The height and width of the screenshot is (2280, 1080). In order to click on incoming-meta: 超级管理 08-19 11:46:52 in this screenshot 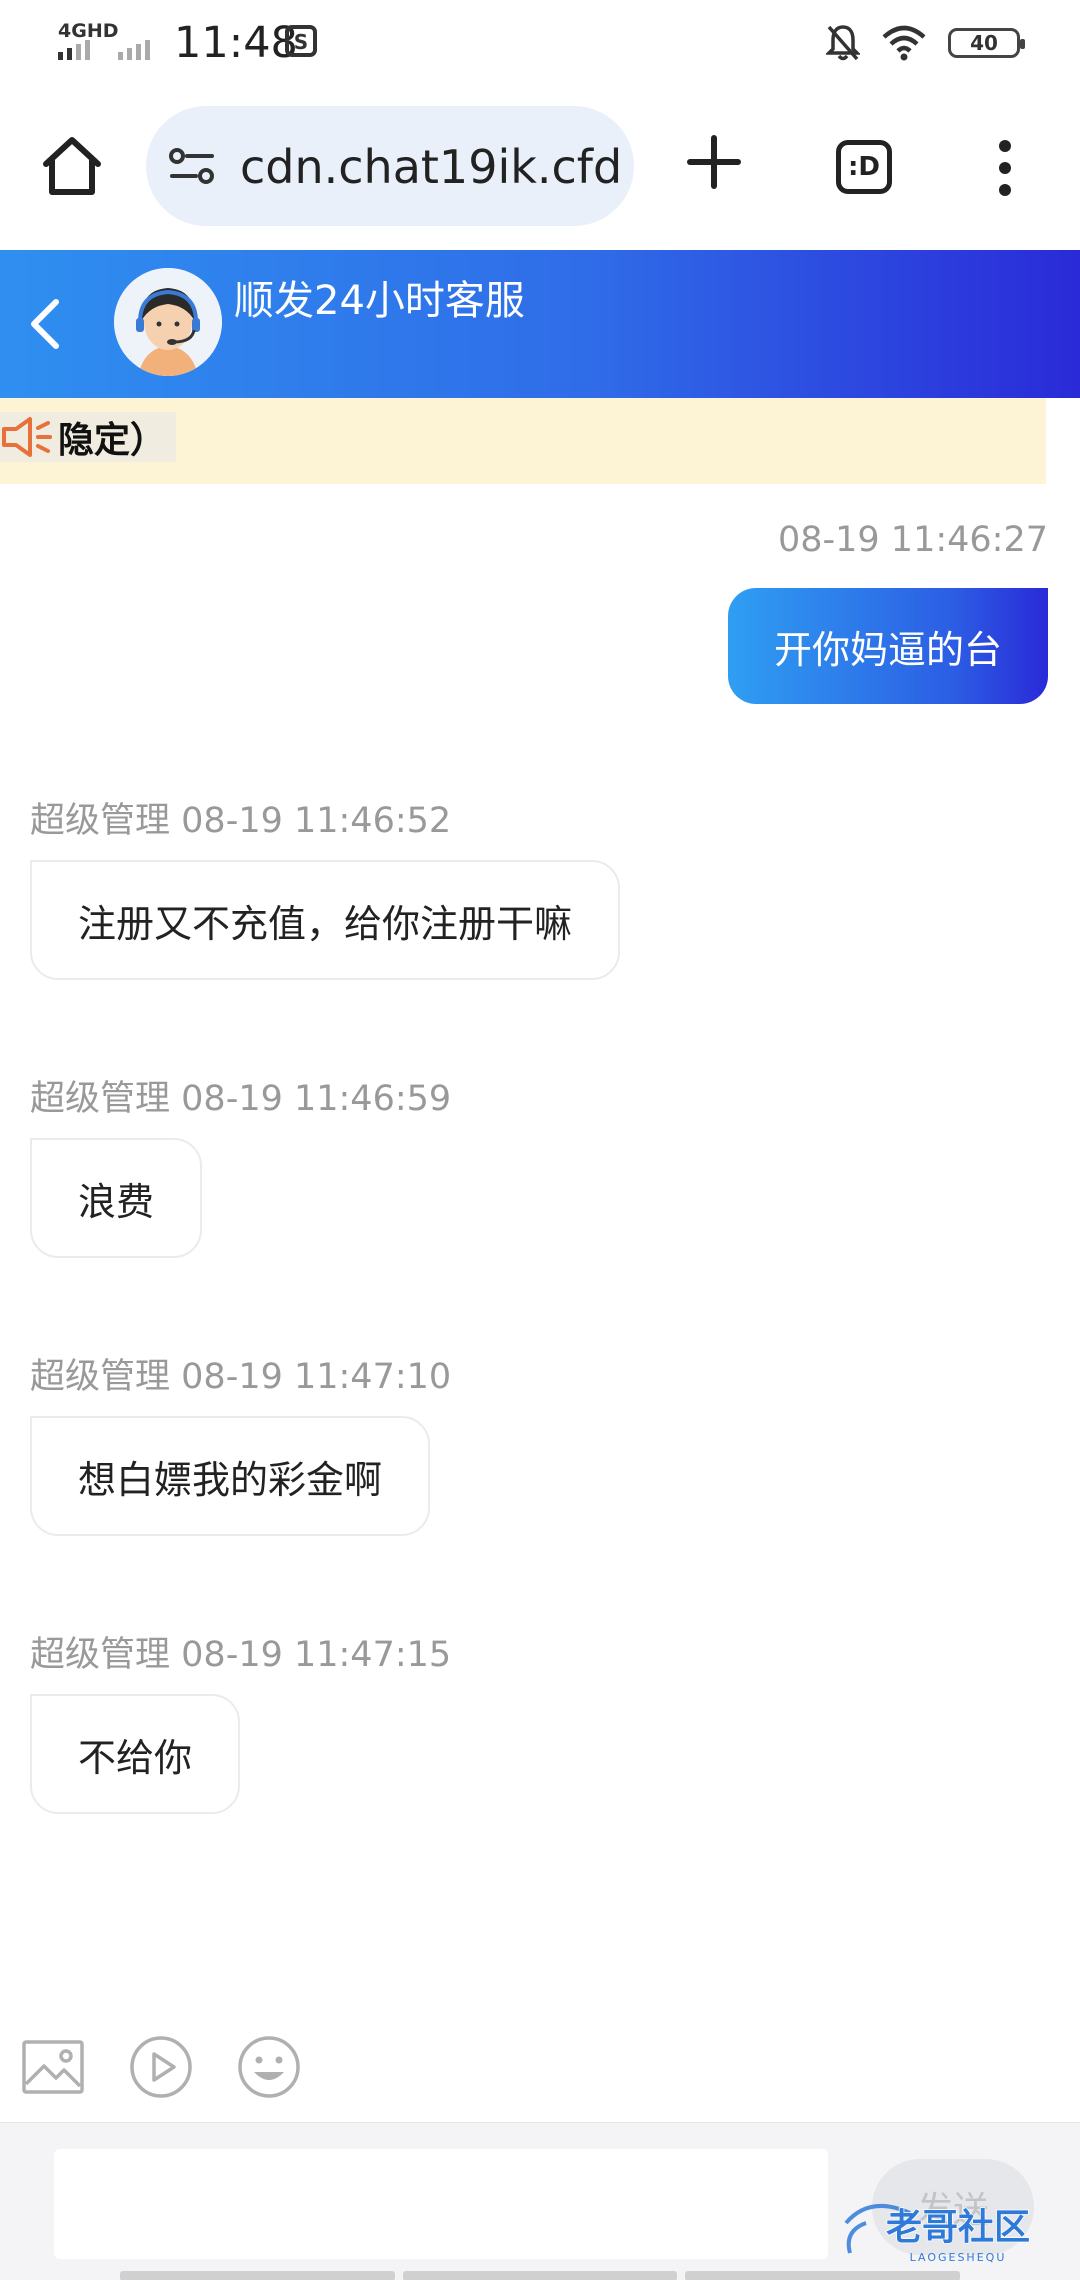, I will do `click(240, 817)`.